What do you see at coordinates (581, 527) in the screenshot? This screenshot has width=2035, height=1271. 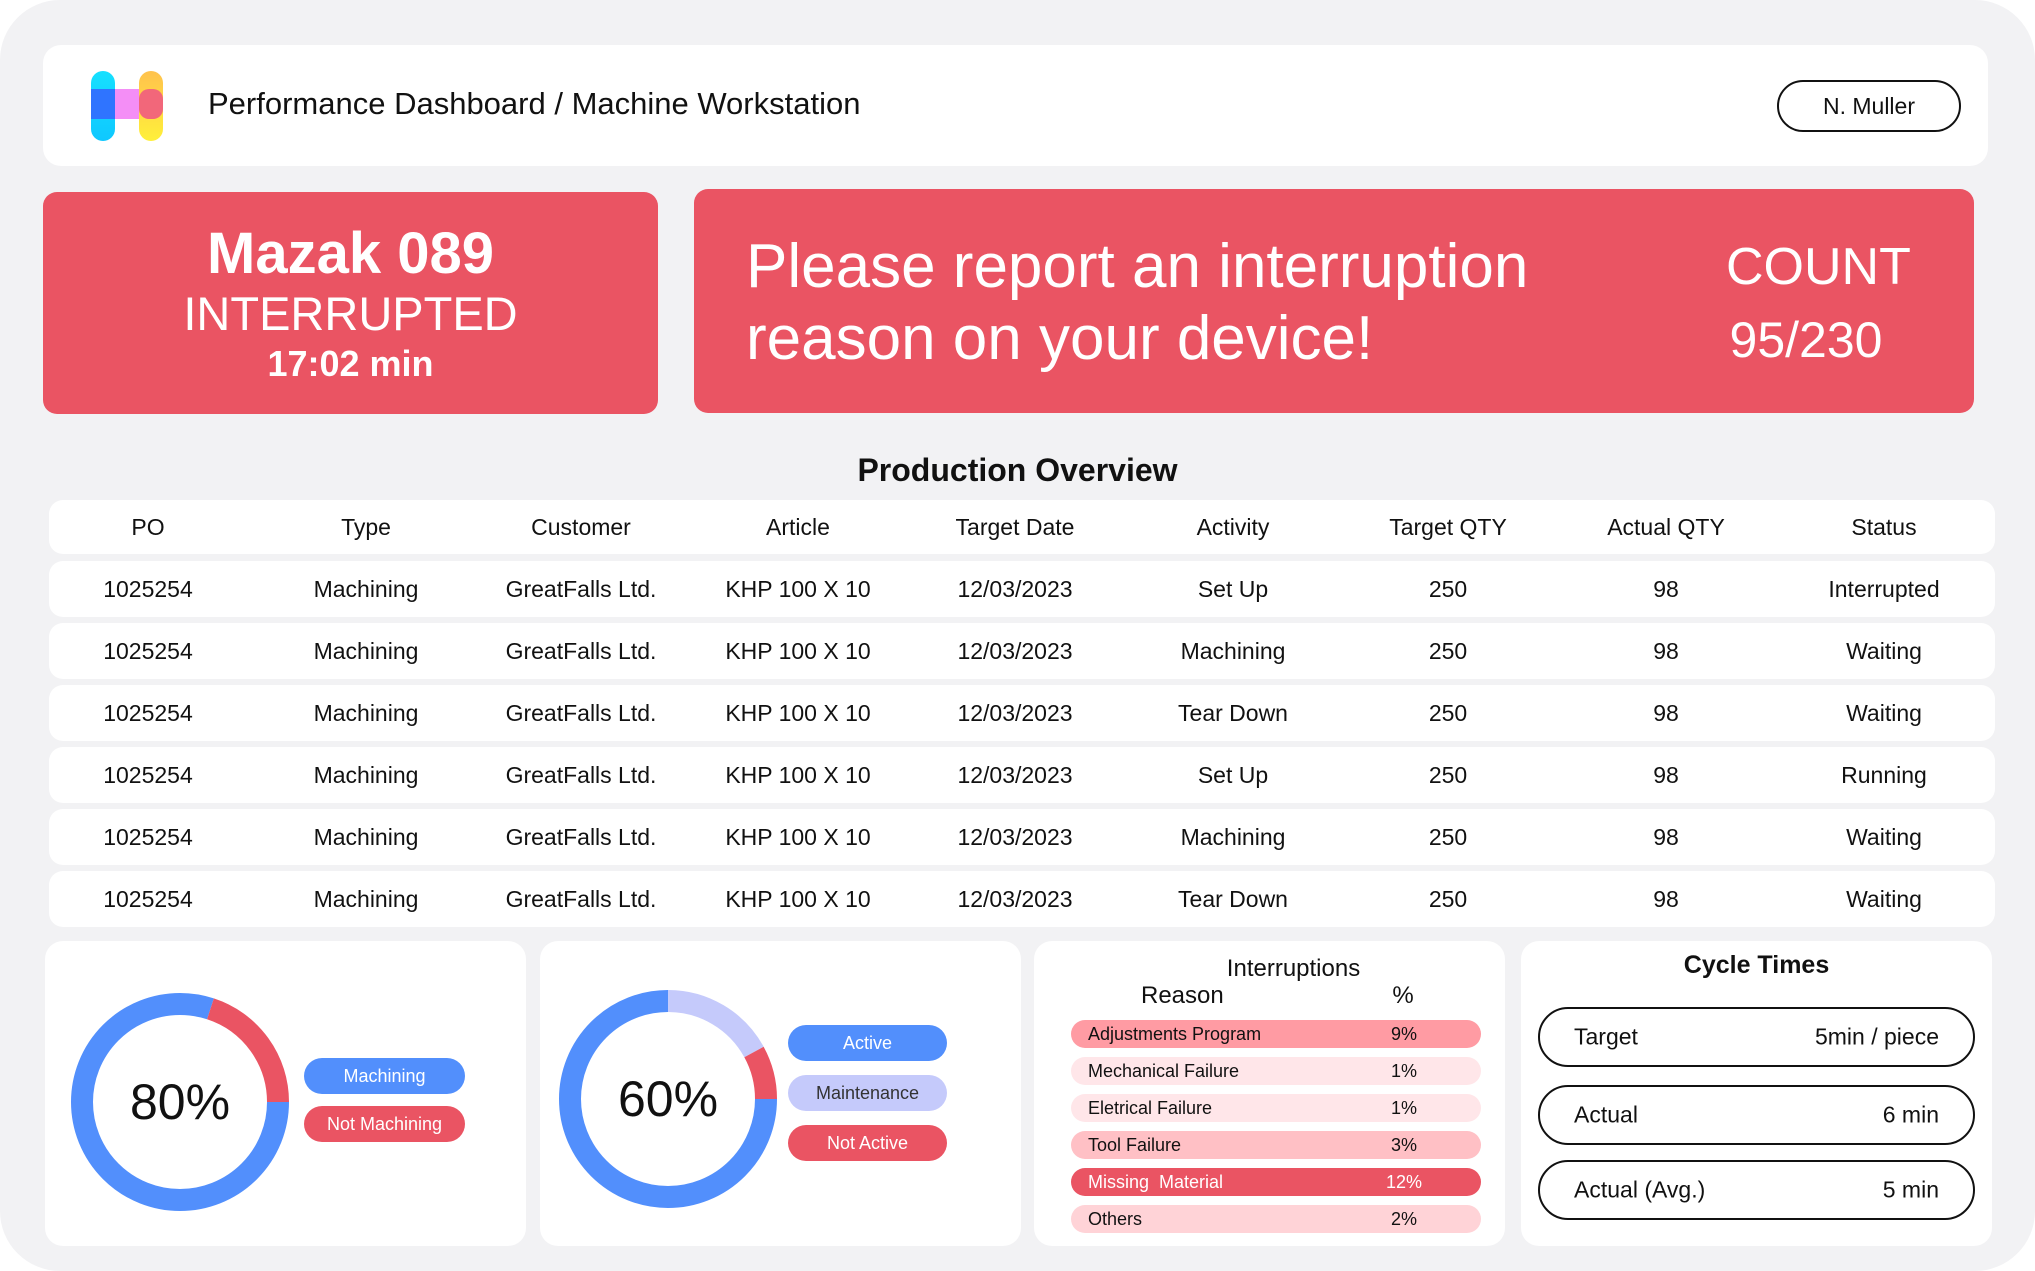 I see `column-header: Customer` at bounding box center [581, 527].